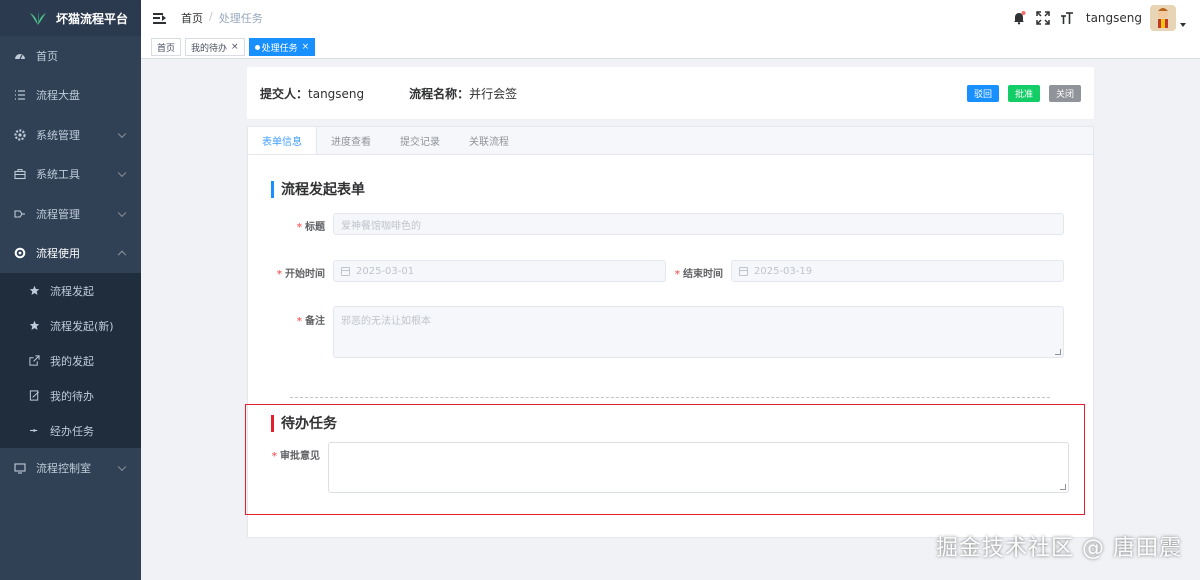  Describe the element at coordinates (1067, 18) in the screenshot. I see `font-size-icon` at that location.